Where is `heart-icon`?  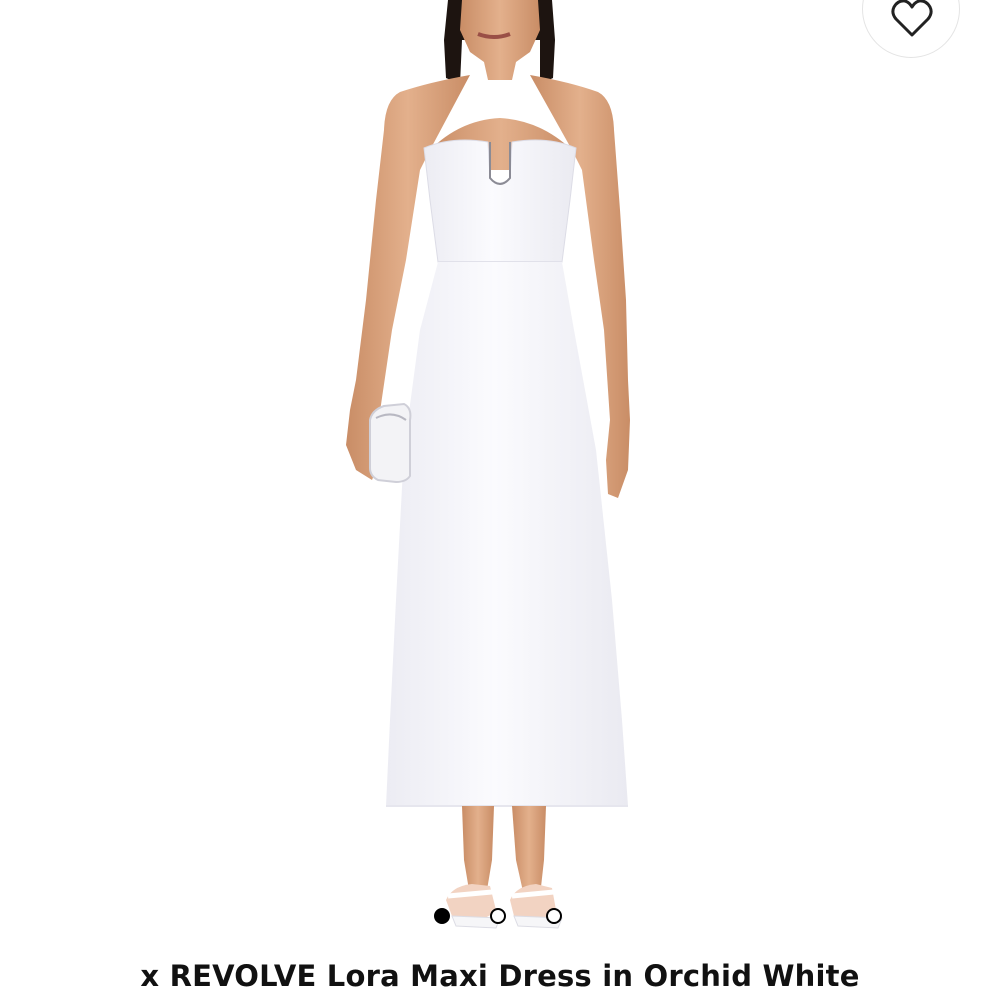 heart-icon is located at coordinates (912, 18).